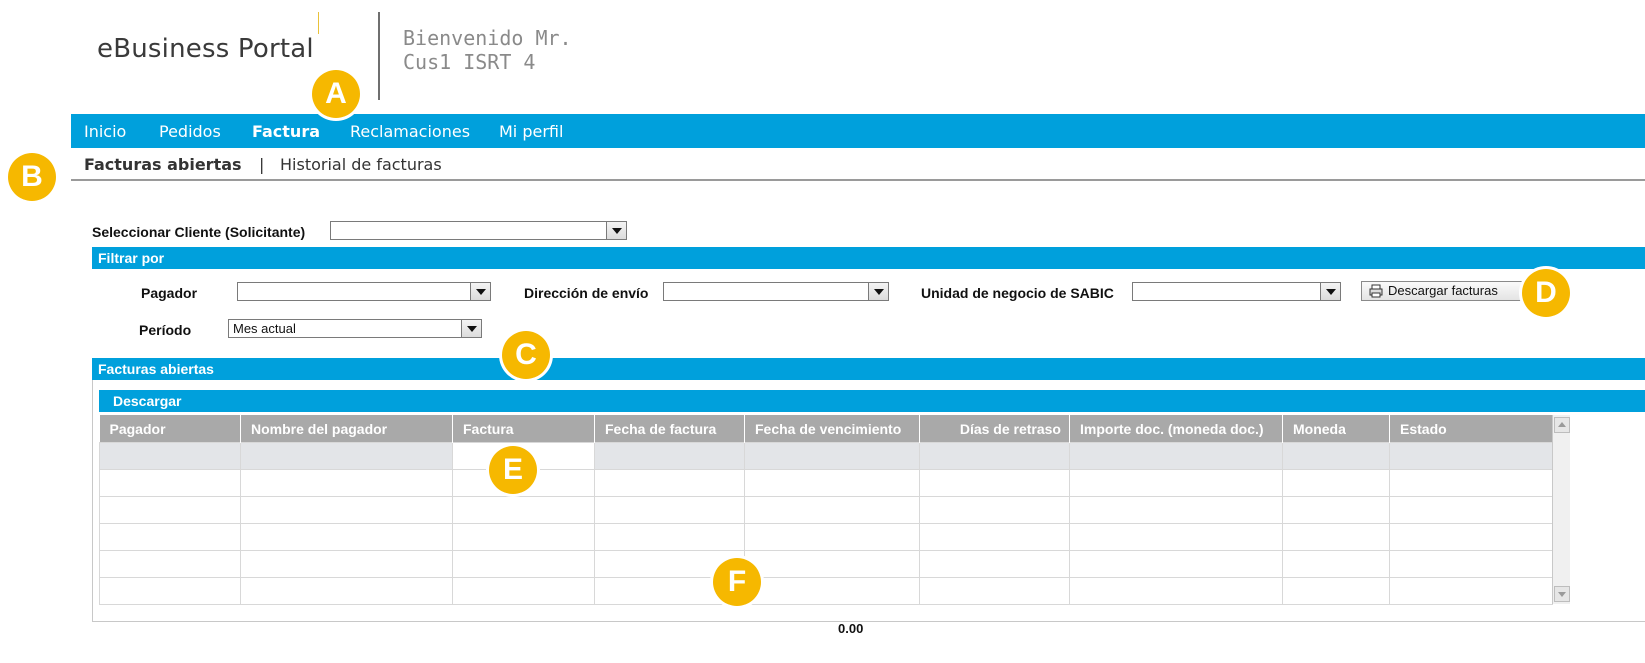 The width and height of the screenshot is (1645, 663). What do you see at coordinates (379, 56) in the screenshot?
I see `header-divider` at bounding box center [379, 56].